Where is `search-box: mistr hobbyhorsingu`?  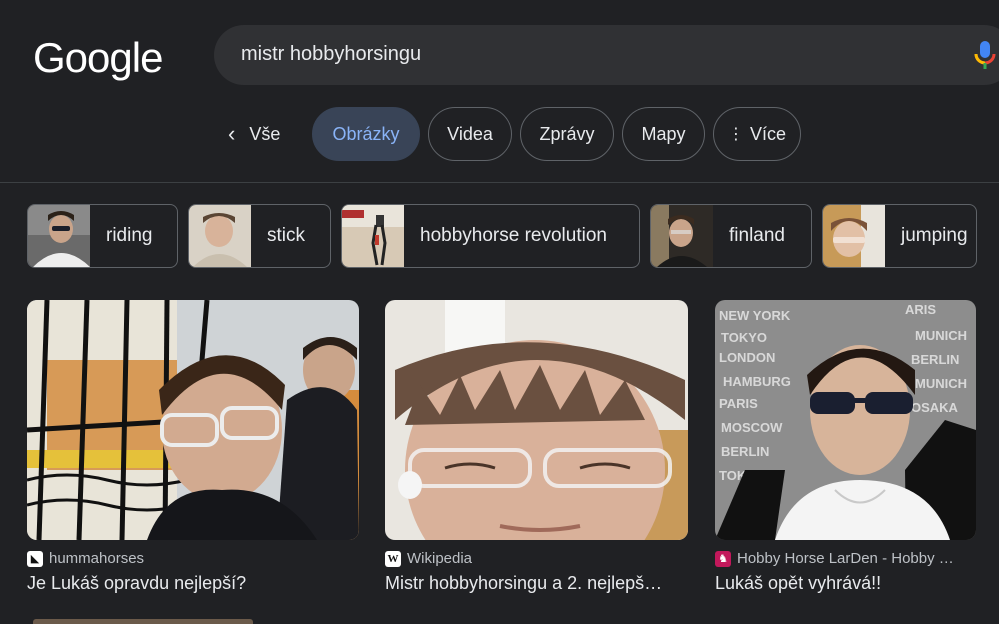
search-box: mistr hobbyhorsingu is located at coordinates (606, 55).